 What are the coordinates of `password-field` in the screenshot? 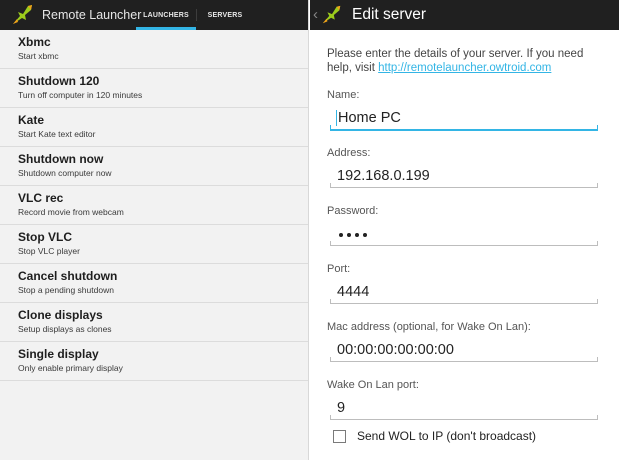 It's located at (462, 234).